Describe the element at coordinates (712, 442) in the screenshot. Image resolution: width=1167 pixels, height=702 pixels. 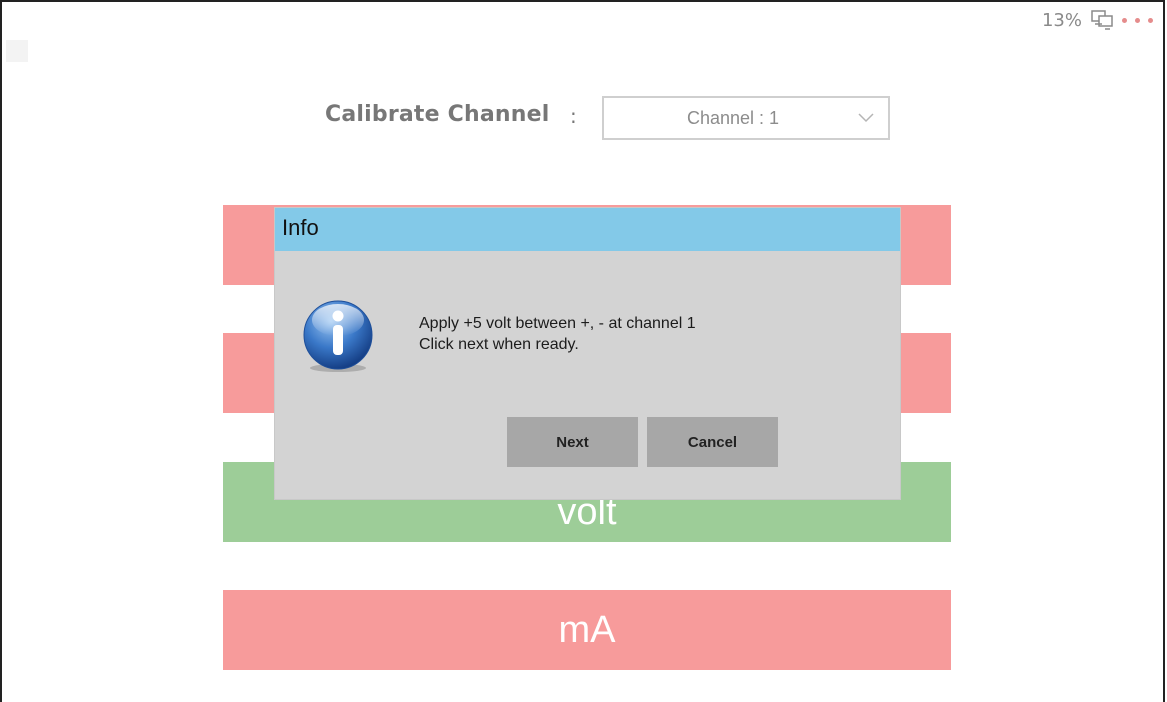
I see `cancel-button: Cancel` at that location.